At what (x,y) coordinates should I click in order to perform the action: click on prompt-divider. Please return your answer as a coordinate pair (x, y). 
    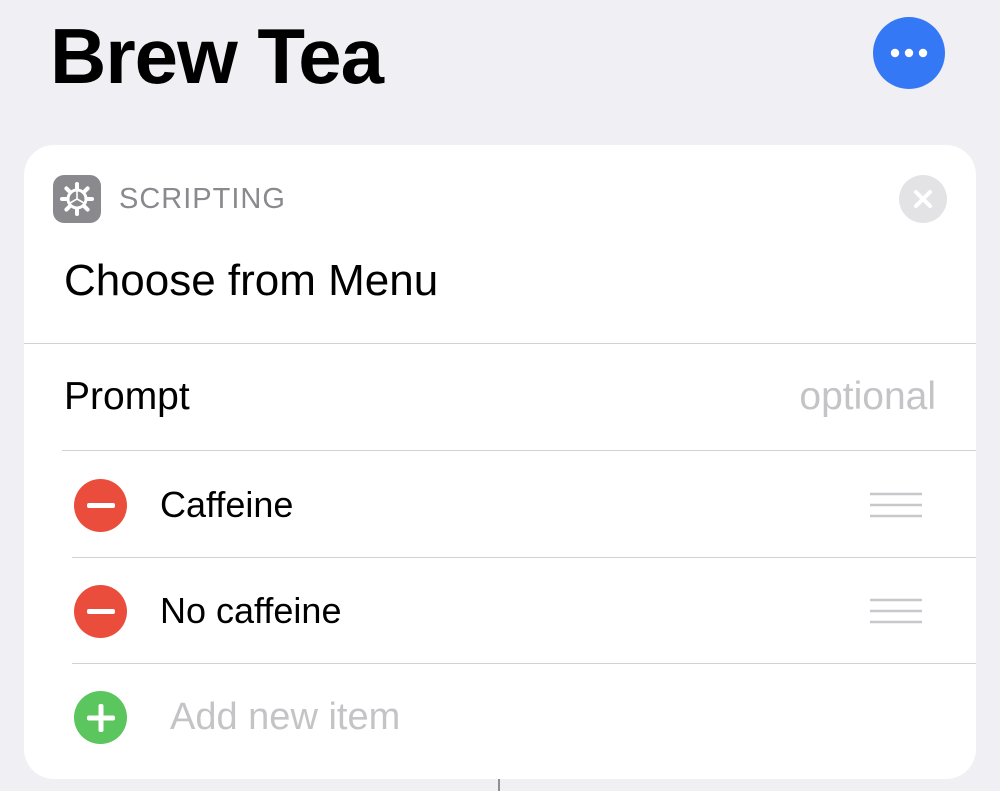
    Looking at the image, I should click on (519, 450).